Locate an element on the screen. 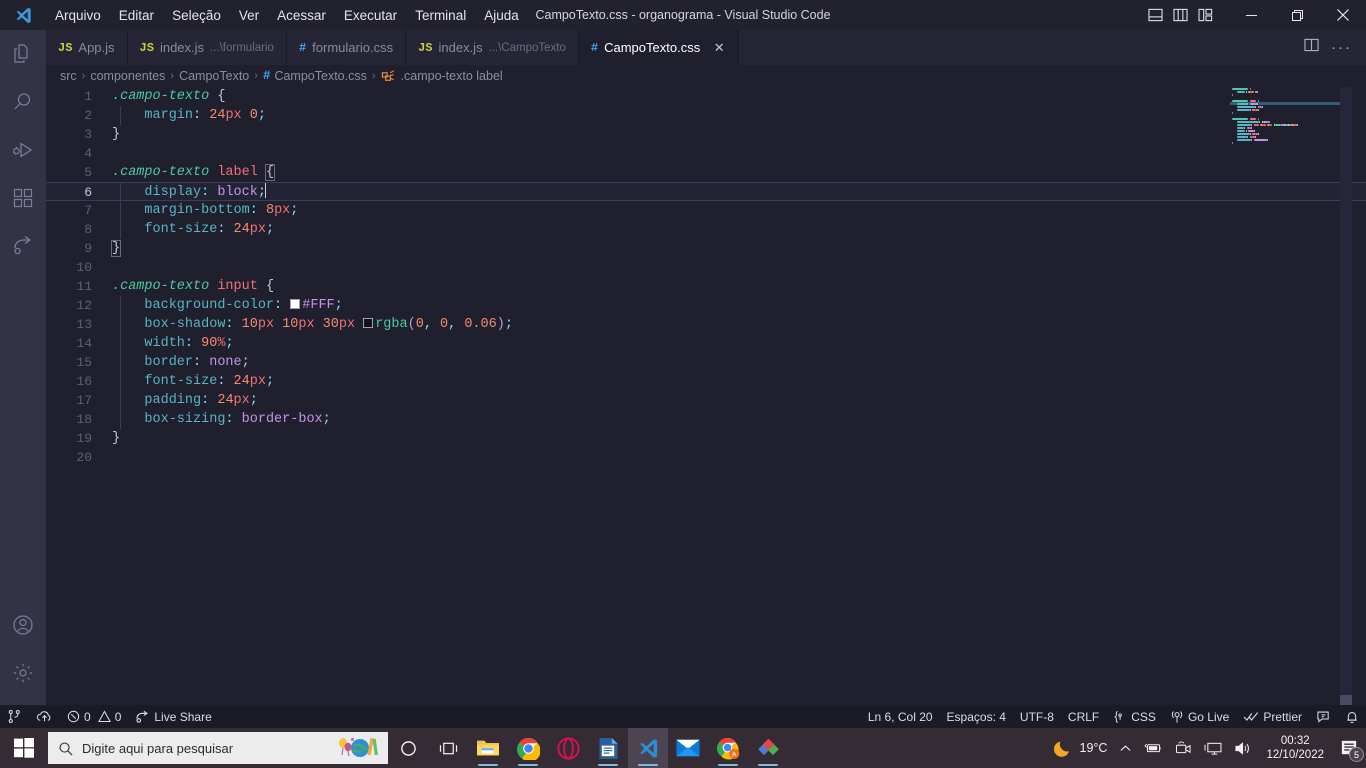 The image size is (1366, 768). status-eol: CRLF is located at coordinates (1083, 716).